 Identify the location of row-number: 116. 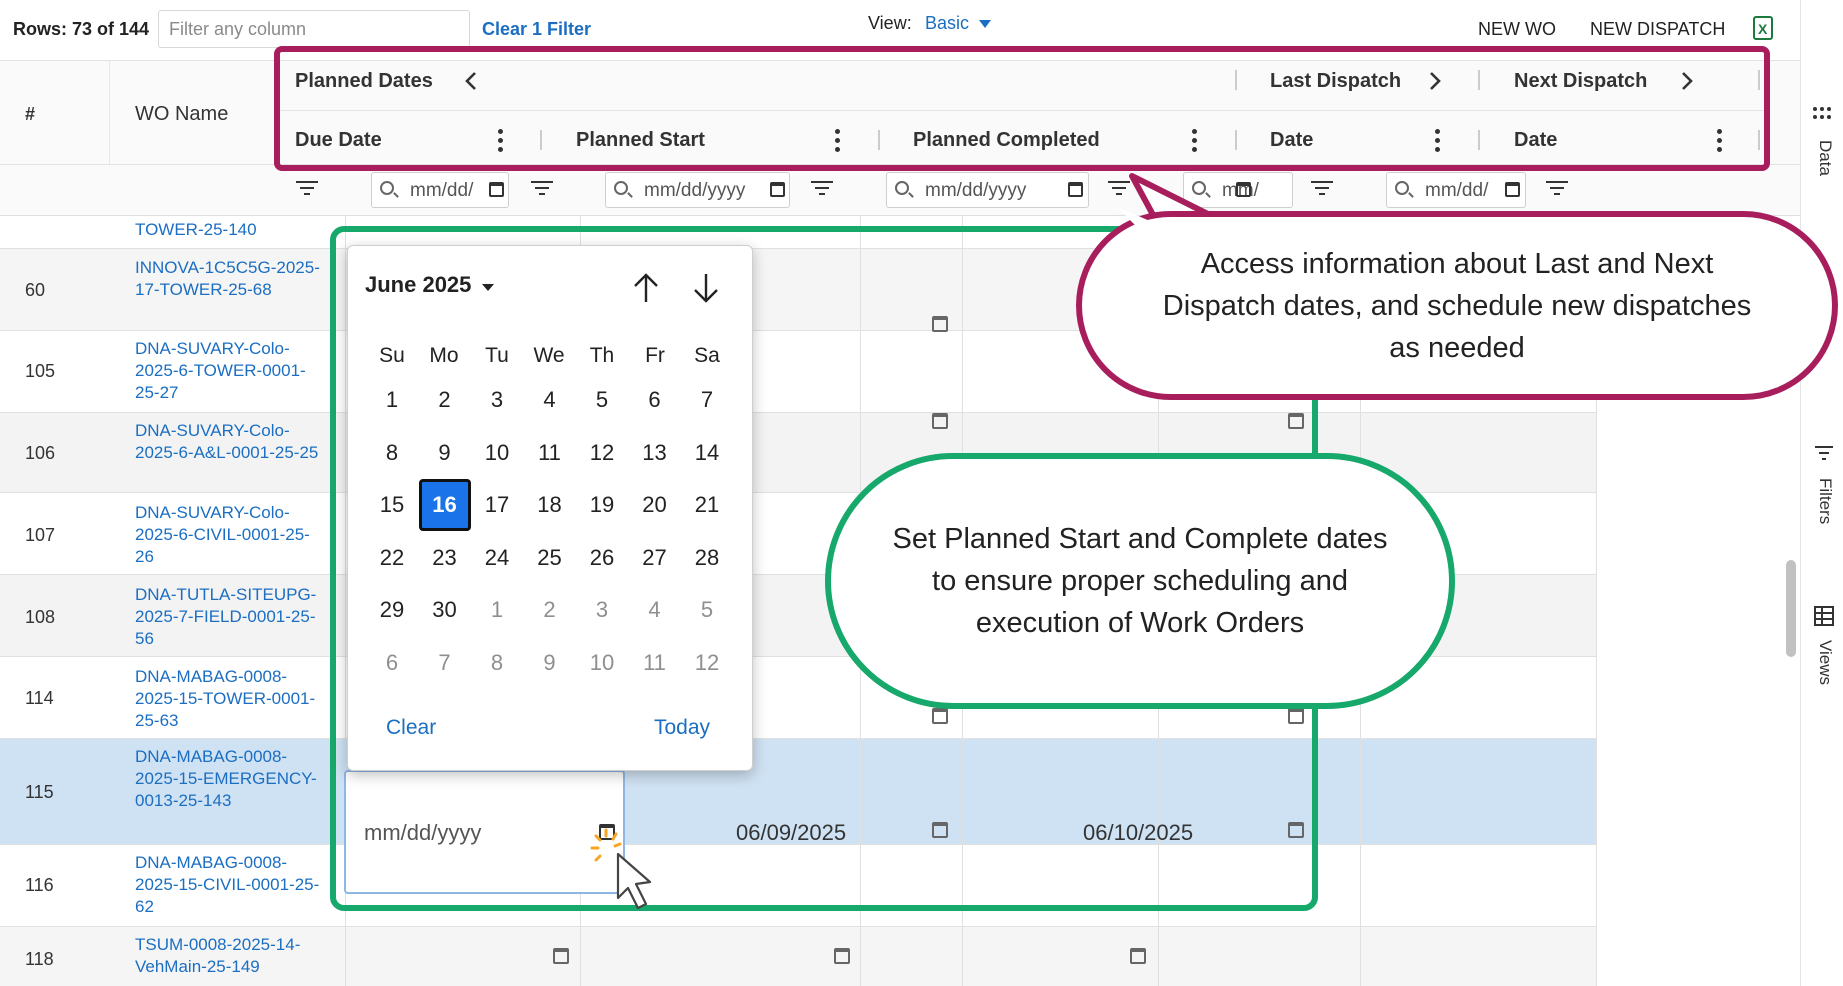
(39, 885).